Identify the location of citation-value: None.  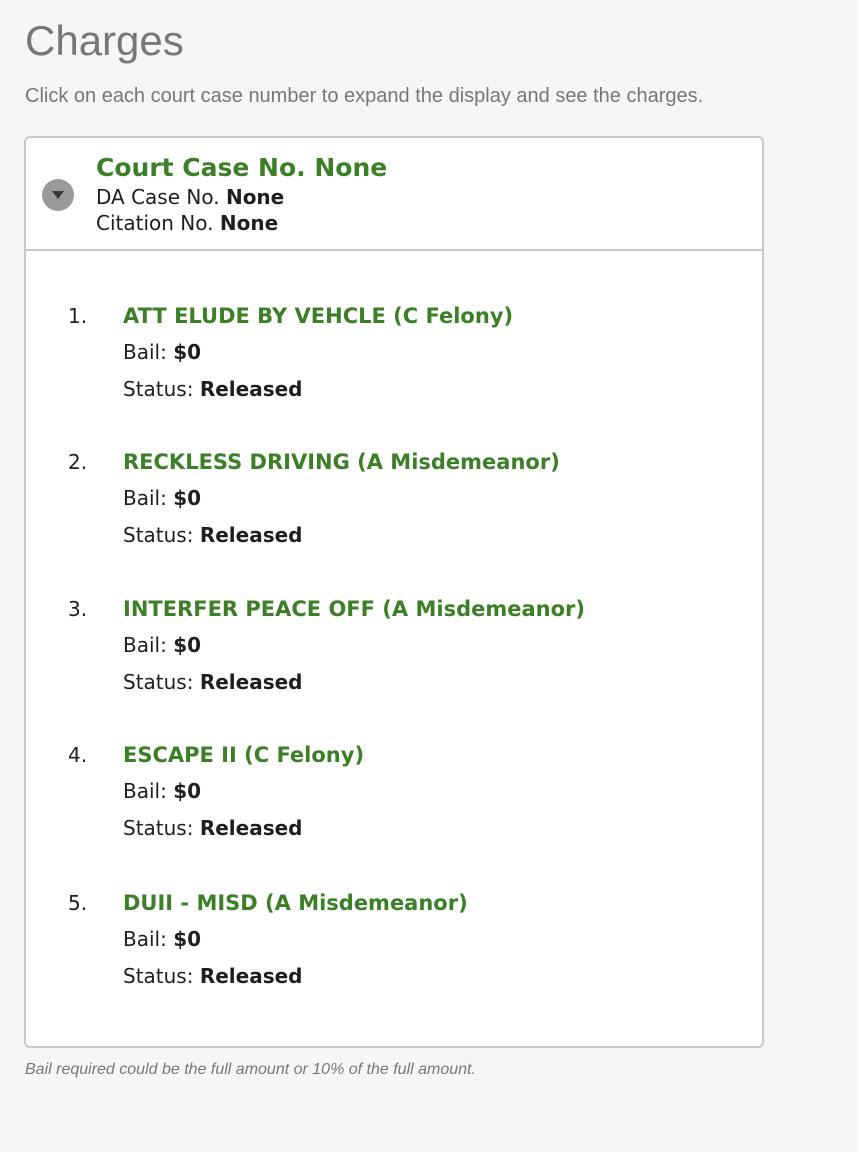
(249, 223).